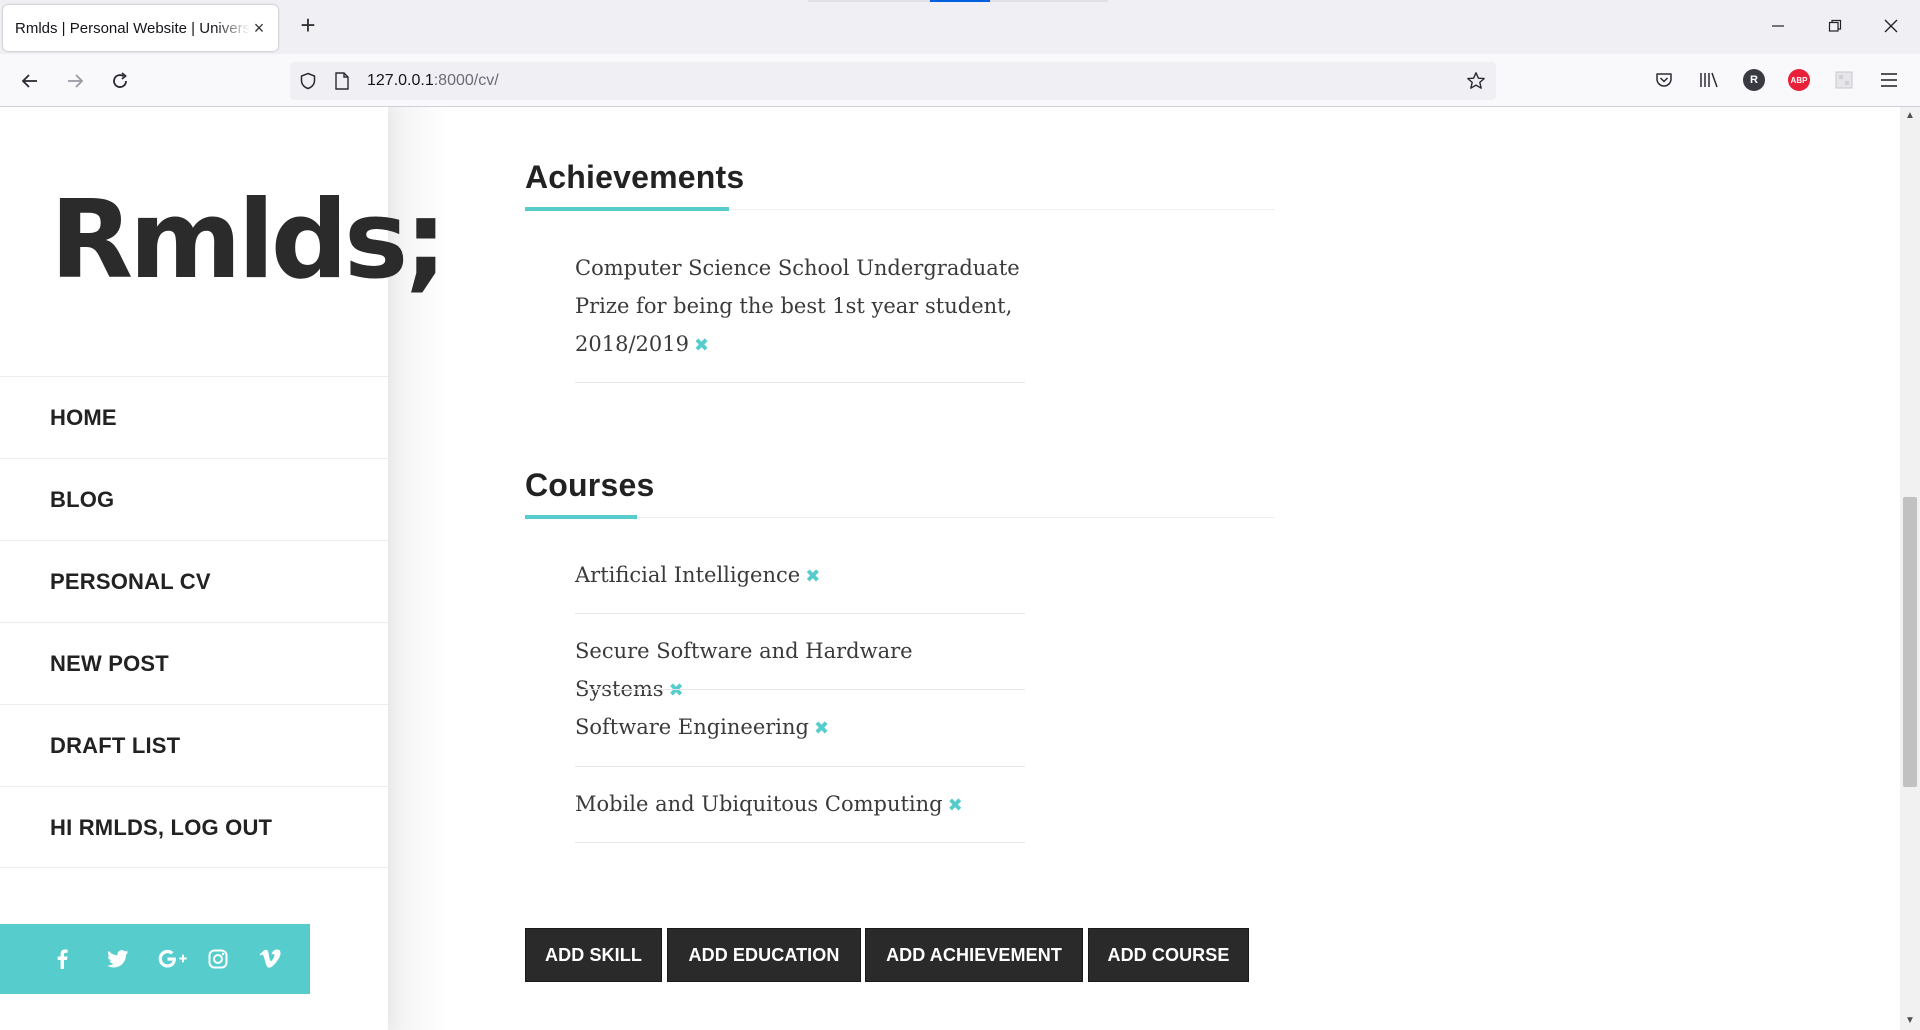 Image resolution: width=1920 pixels, height=1030 pixels. What do you see at coordinates (194, 827) in the screenshot?
I see `menu-item-logout: HI RMLDS, LOG OUT` at bounding box center [194, 827].